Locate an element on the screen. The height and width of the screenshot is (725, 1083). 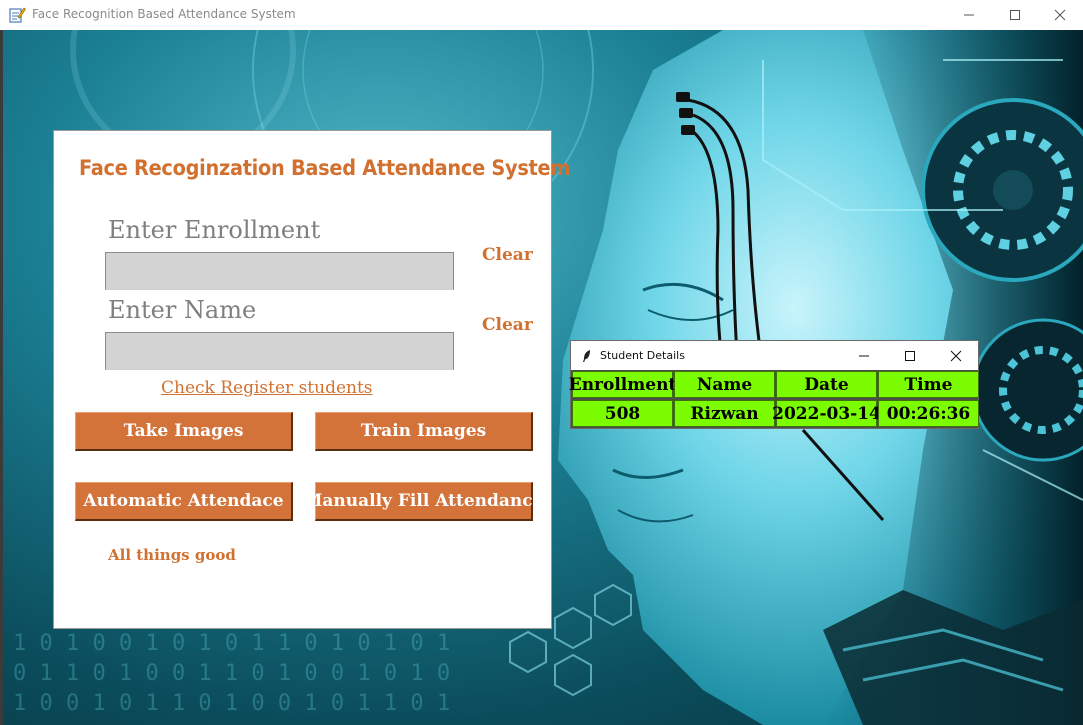
check-register-link: Check Register students is located at coordinates (267, 388).